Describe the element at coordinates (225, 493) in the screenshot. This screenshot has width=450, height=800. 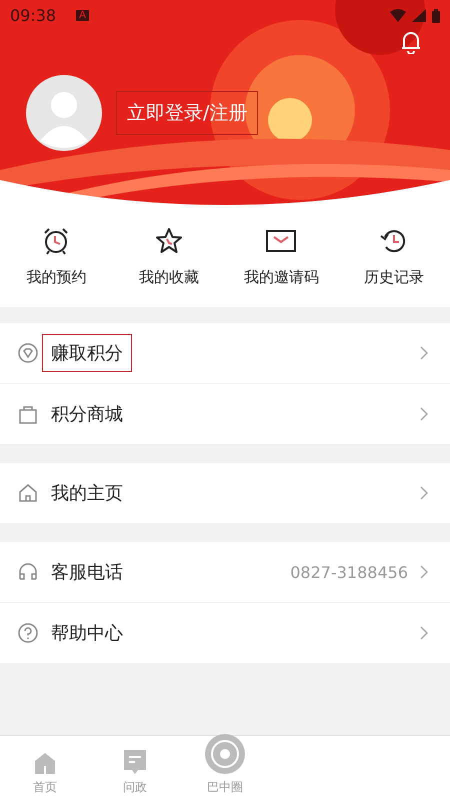
I see `menu-row: 我的主页` at that location.